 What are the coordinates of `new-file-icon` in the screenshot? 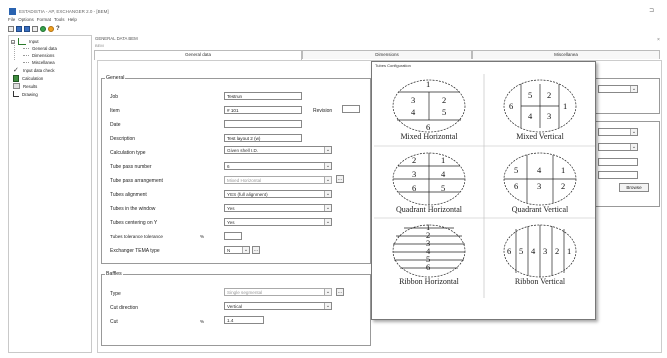 It's located at (11, 29).